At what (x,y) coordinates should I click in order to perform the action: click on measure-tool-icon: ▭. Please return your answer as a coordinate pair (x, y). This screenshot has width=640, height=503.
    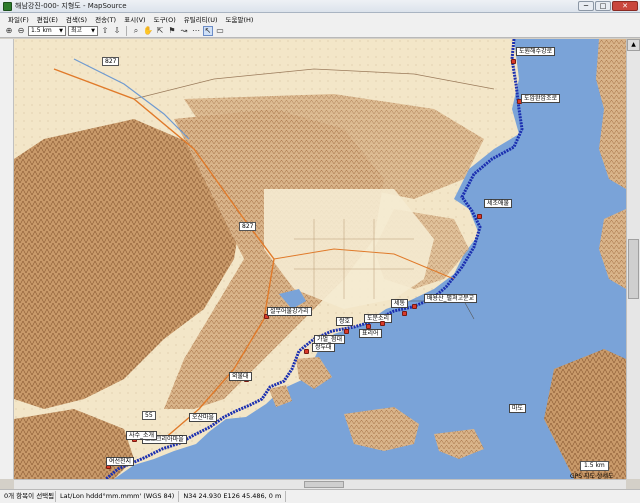
    Looking at the image, I should click on (220, 31).